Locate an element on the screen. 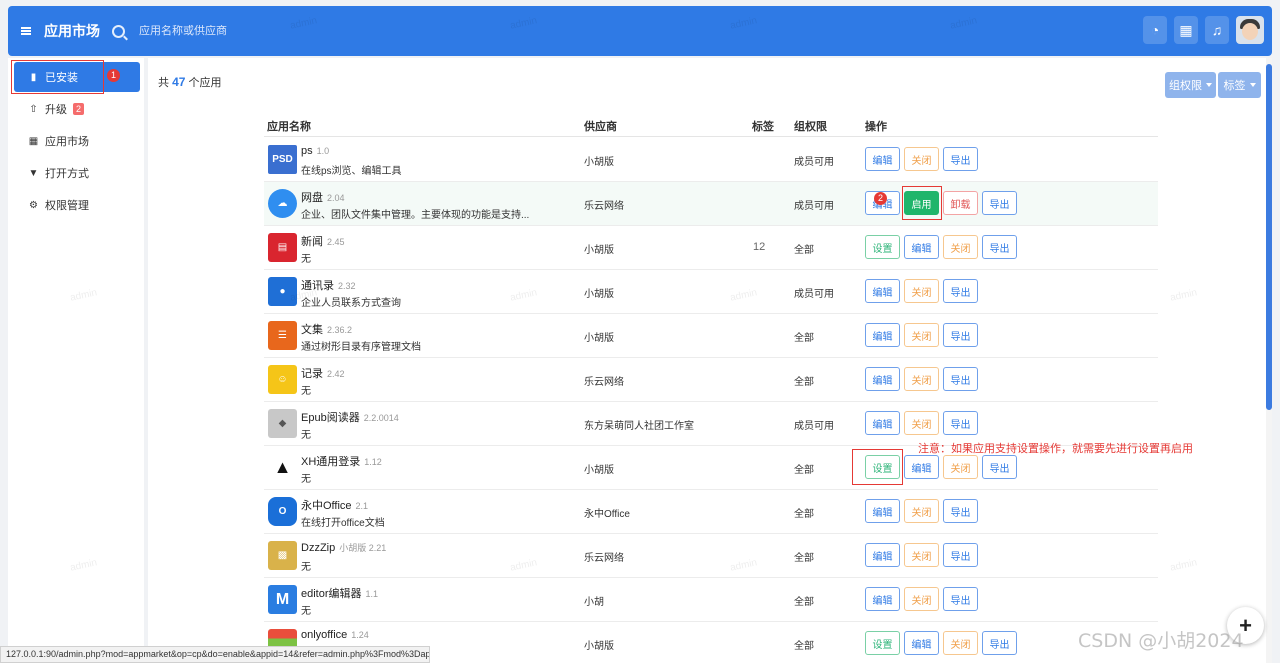 The height and width of the screenshot is (663, 1280). table-row: ● 通讯录 2.32 企业人员联系方式查询 小胡版 成员可用 编辑 关闭 导出 is located at coordinates (711, 292).